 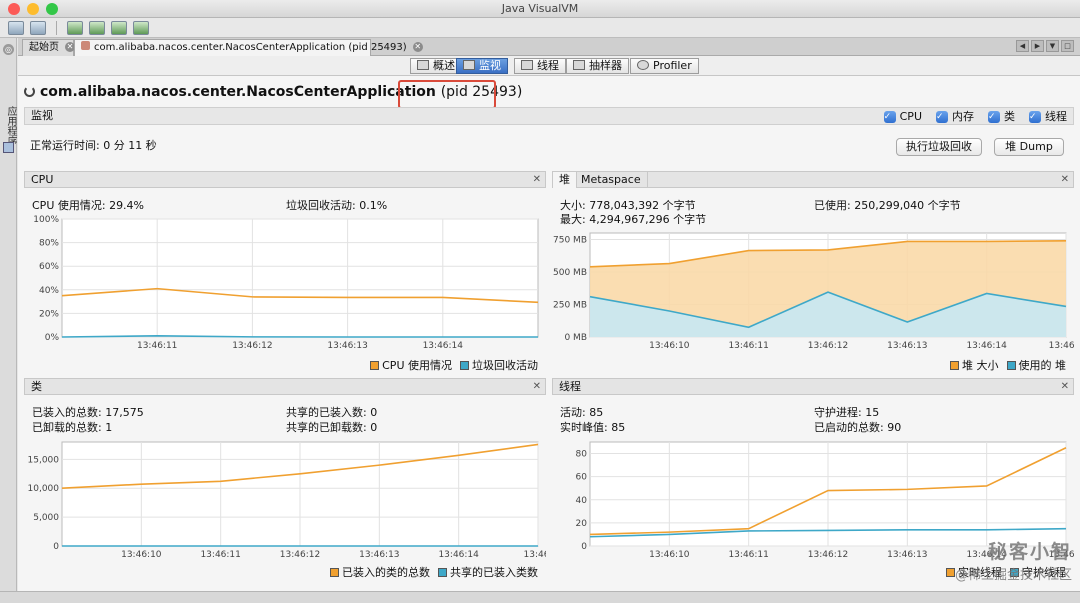 I want to click on cpu-legend: CPU 使用情况 垃圾回收活动, so click(x=454, y=365).